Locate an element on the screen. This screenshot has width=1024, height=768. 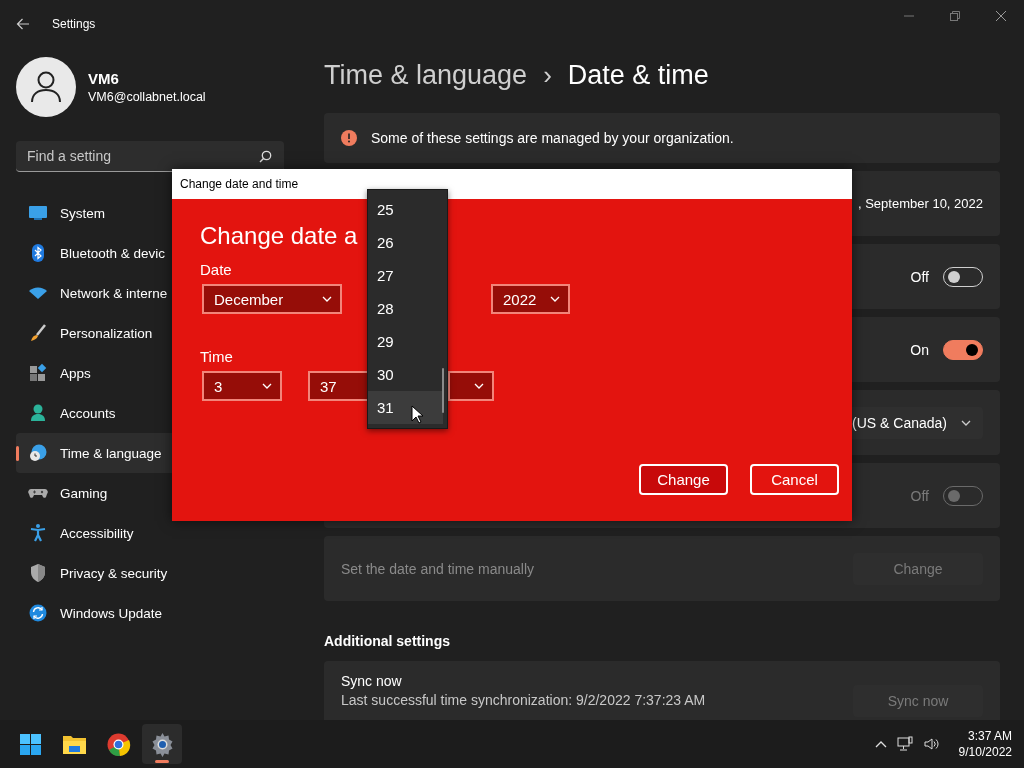
list-option: 26 is located at coordinates (405, 242).